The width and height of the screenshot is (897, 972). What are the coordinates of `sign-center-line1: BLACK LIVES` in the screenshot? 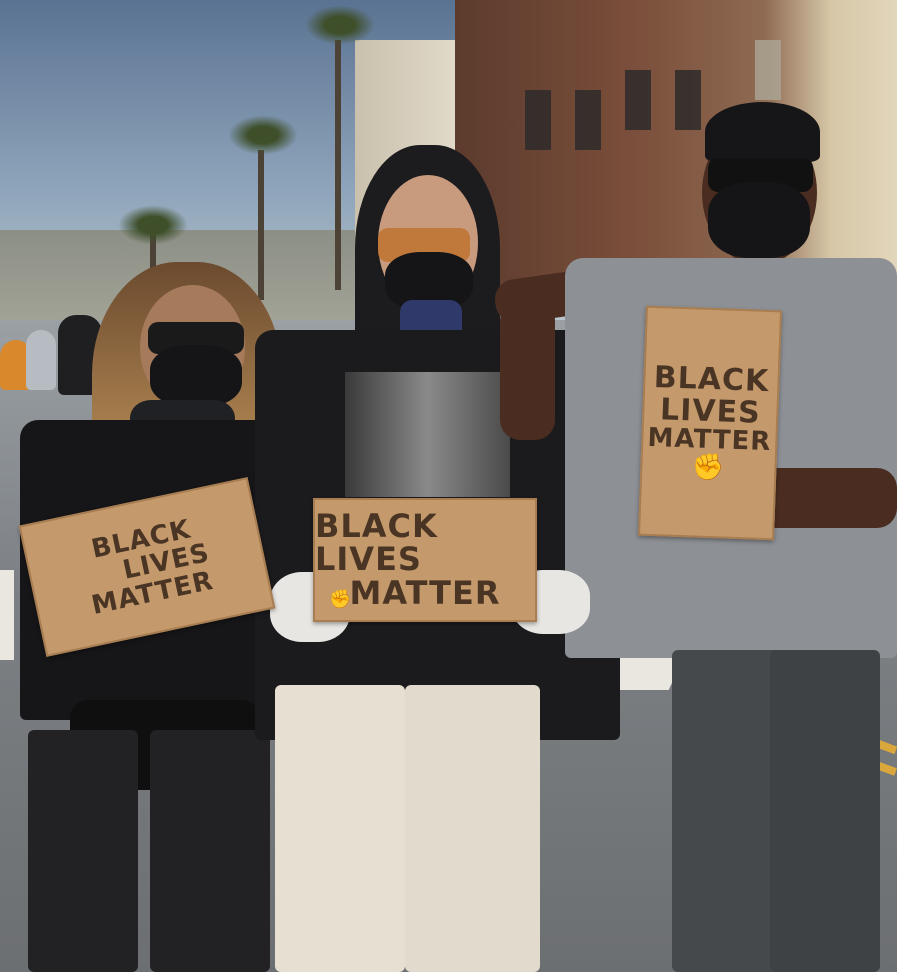 It's located at (376, 542).